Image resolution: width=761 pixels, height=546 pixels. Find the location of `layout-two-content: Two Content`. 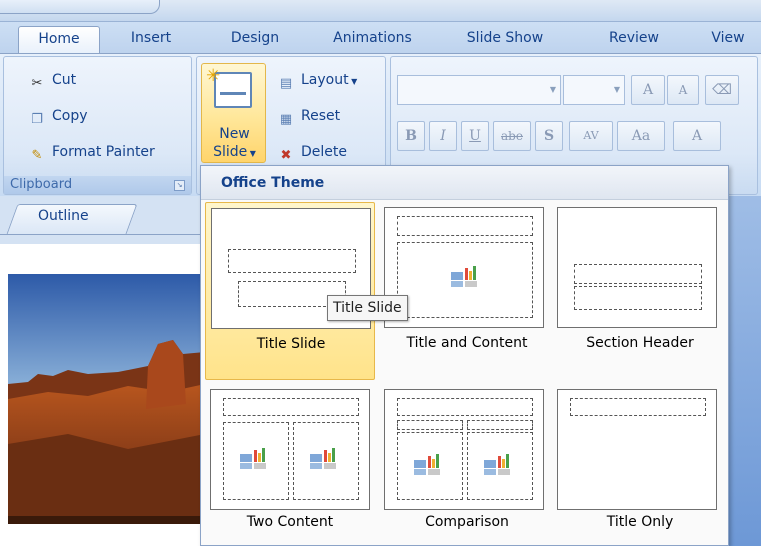

layout-two-content: Two Content is located at coordinates (290, 464).